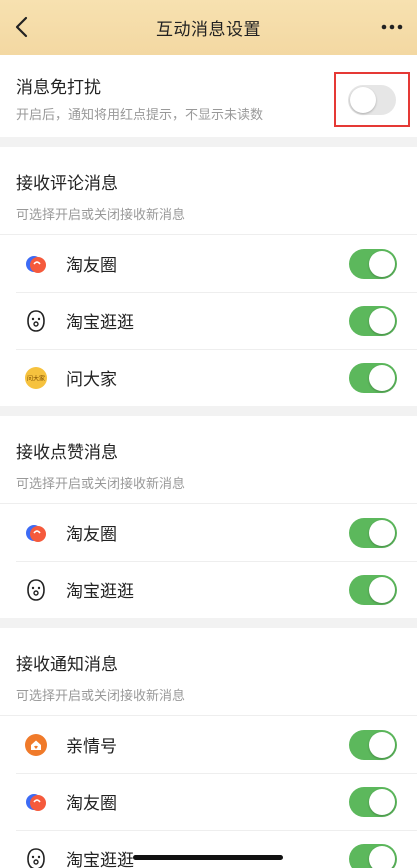 The image size is (417, 868). I want to click on dnd-row: 消息免打扰 开启后，通知将用红点提示，不显示未读数, so click(208, 96).